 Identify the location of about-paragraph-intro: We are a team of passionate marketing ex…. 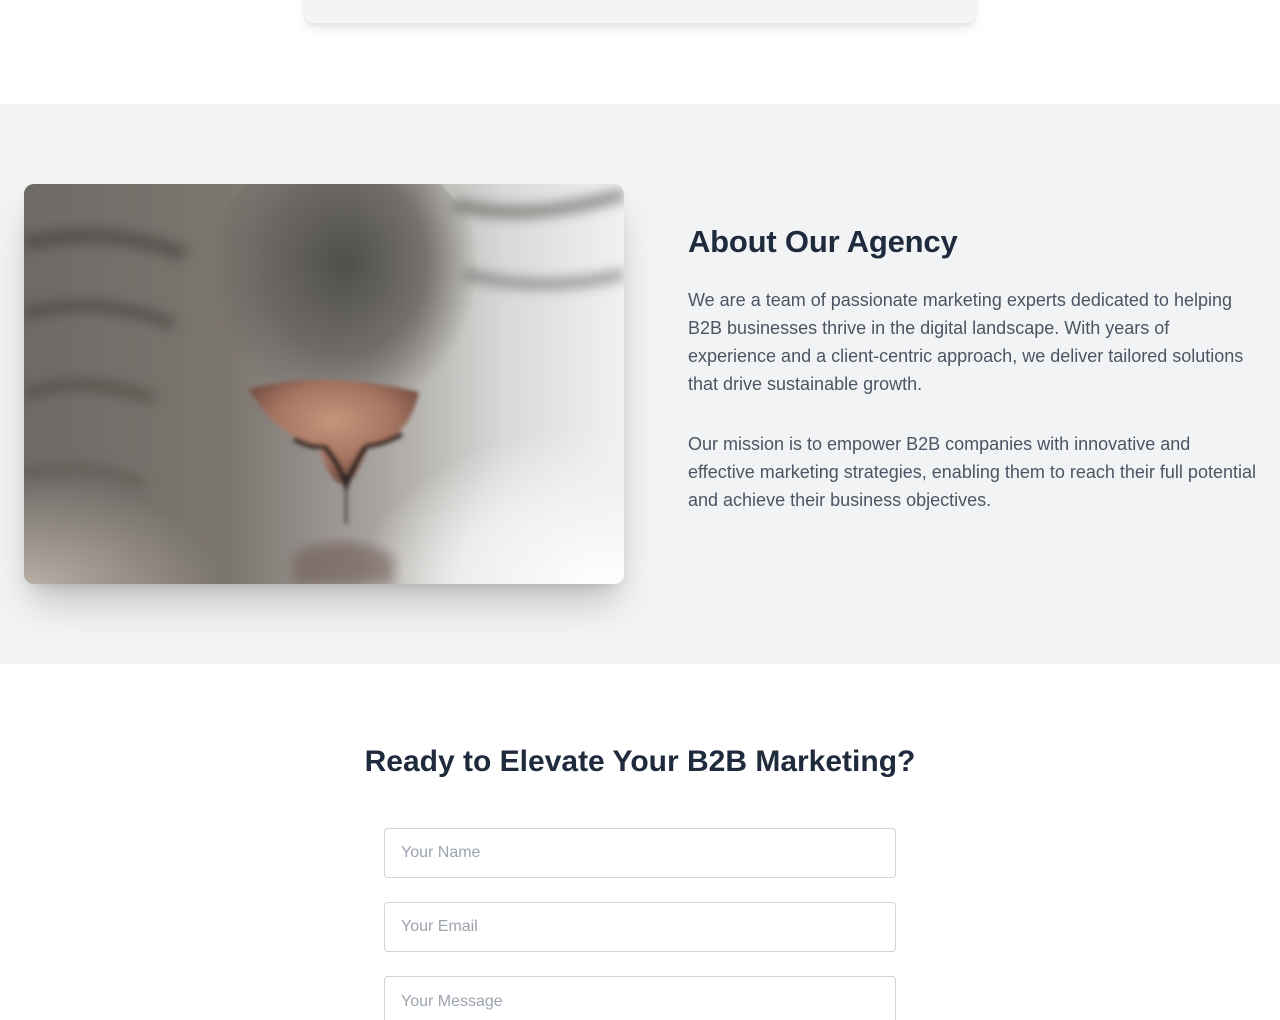
(966, 342).